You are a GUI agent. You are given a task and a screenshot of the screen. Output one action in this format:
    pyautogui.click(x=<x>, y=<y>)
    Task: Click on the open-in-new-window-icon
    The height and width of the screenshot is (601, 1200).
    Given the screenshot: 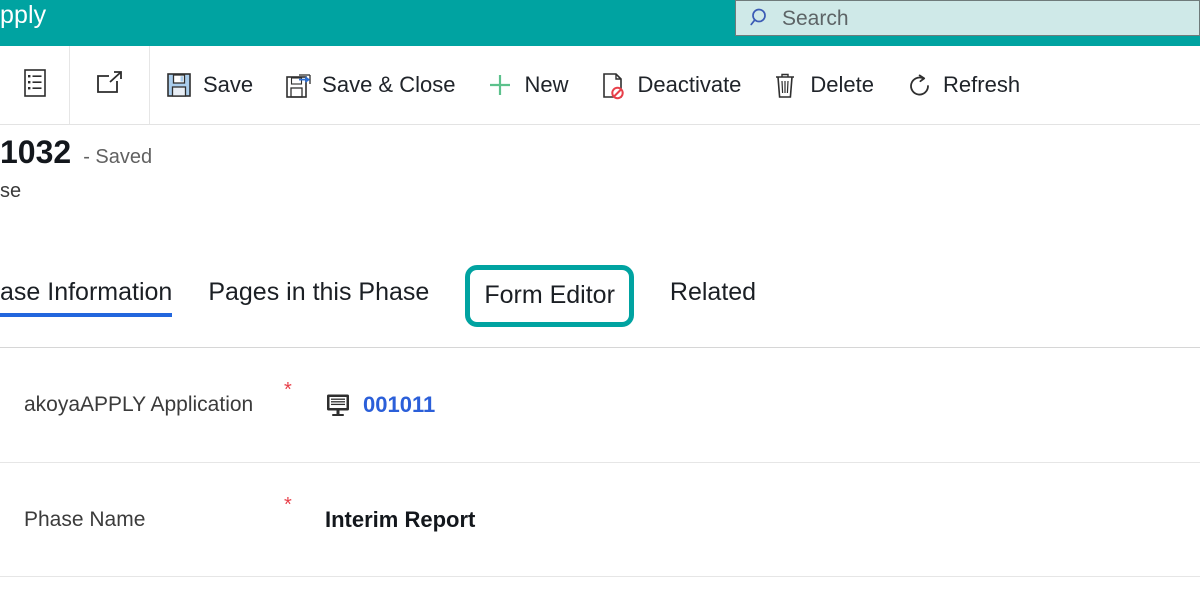 What is the action you would take?
    pyautogui.click(x=110, y=85)
    